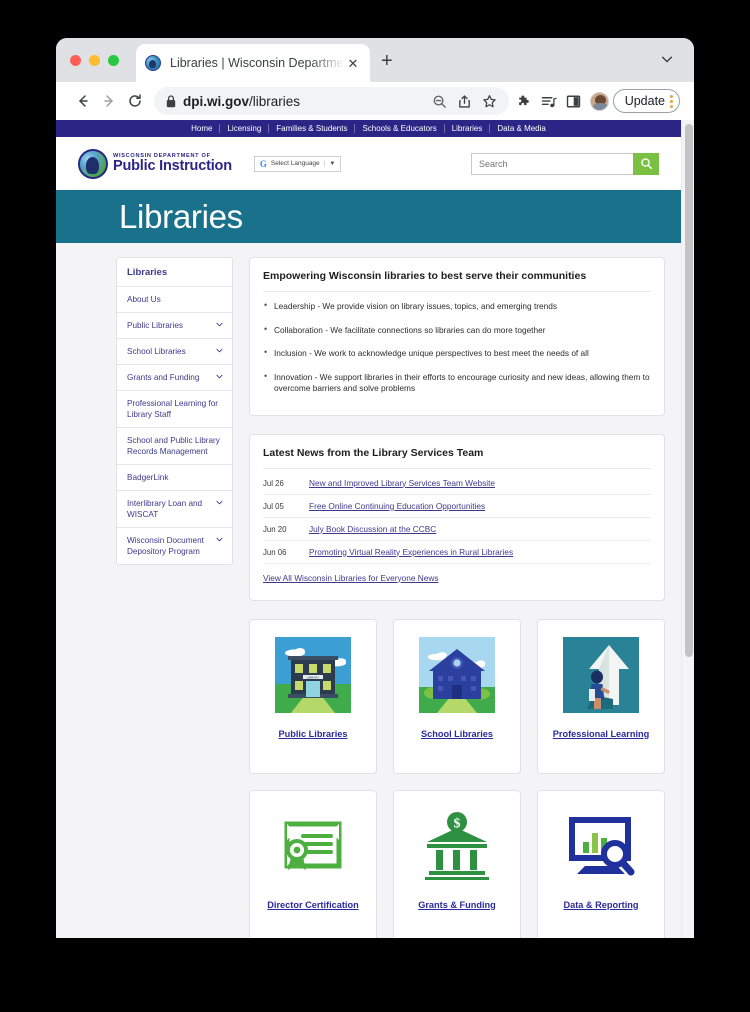 The image size is (750, 1012). What do you see at coordinates (165, 546) in the screenshot?
I see `sidebar-item-label: Wisconsin Document Depository Program` at bounding box center [165, 546].